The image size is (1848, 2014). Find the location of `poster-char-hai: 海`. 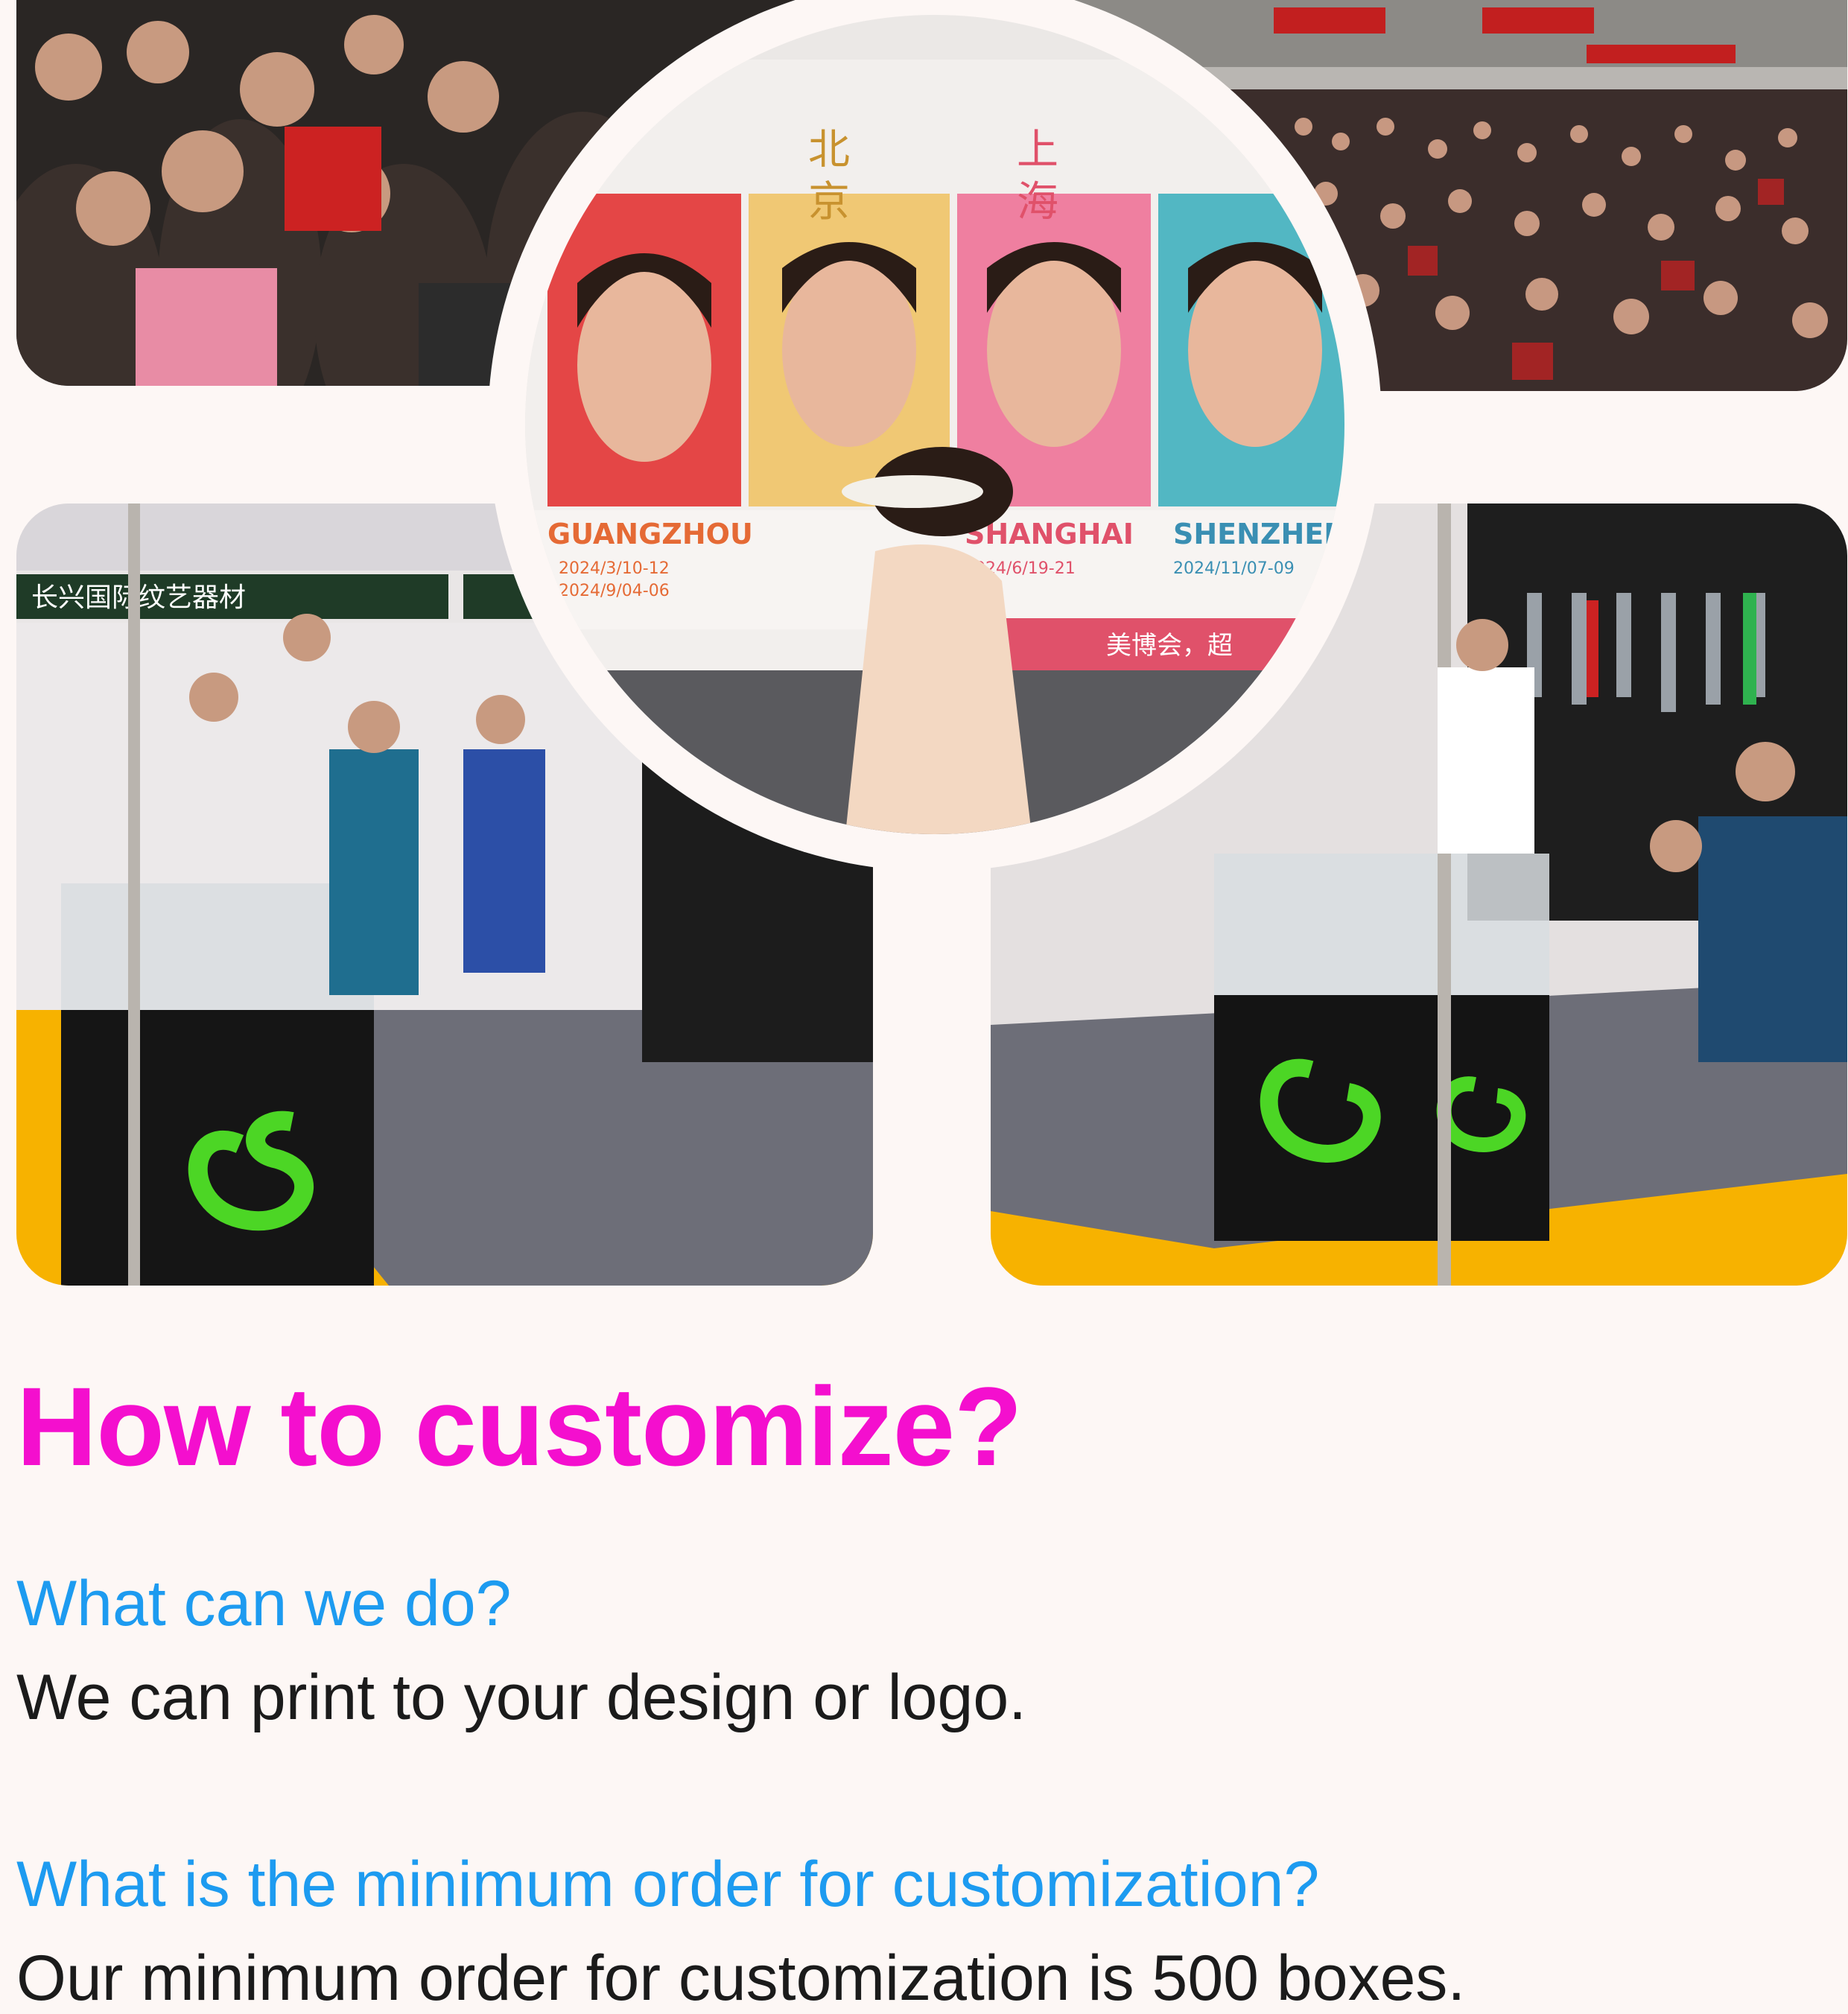

poster-char-hai: 海 is located at coordinates (1037, 202).